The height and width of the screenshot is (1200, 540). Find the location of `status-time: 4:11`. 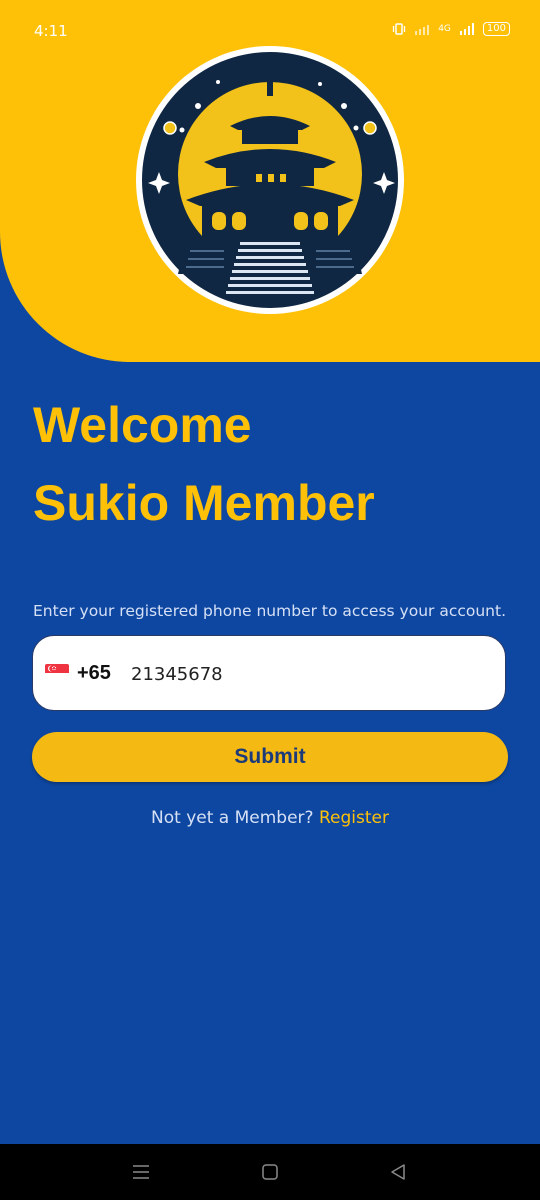

status-time: 4:11 is located at coordinates (51, 31).